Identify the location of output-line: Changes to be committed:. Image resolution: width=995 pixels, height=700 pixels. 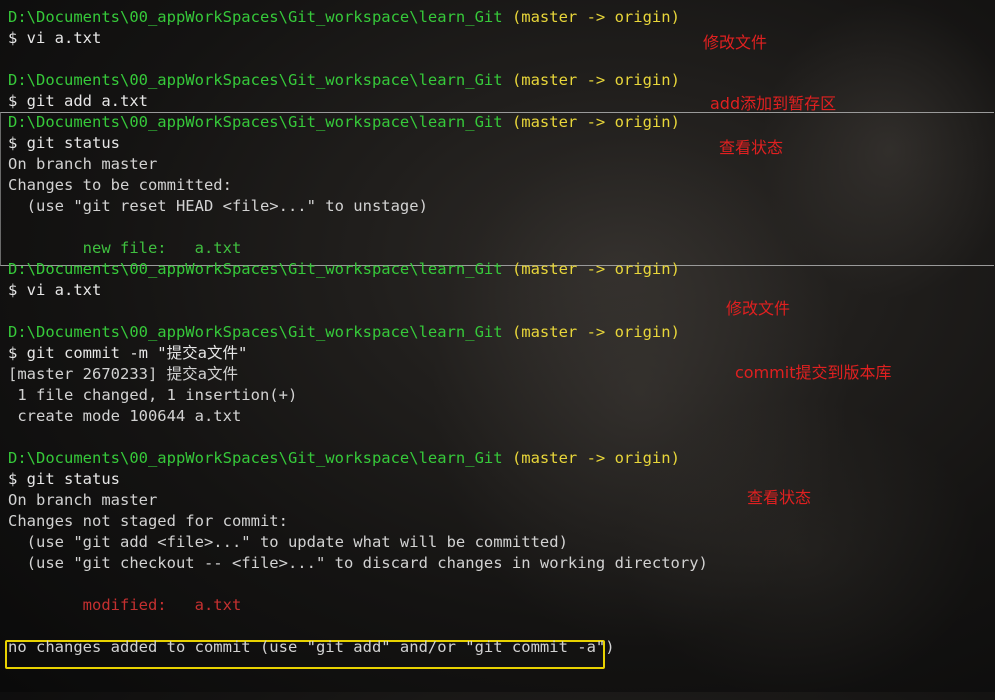
(120, 185).